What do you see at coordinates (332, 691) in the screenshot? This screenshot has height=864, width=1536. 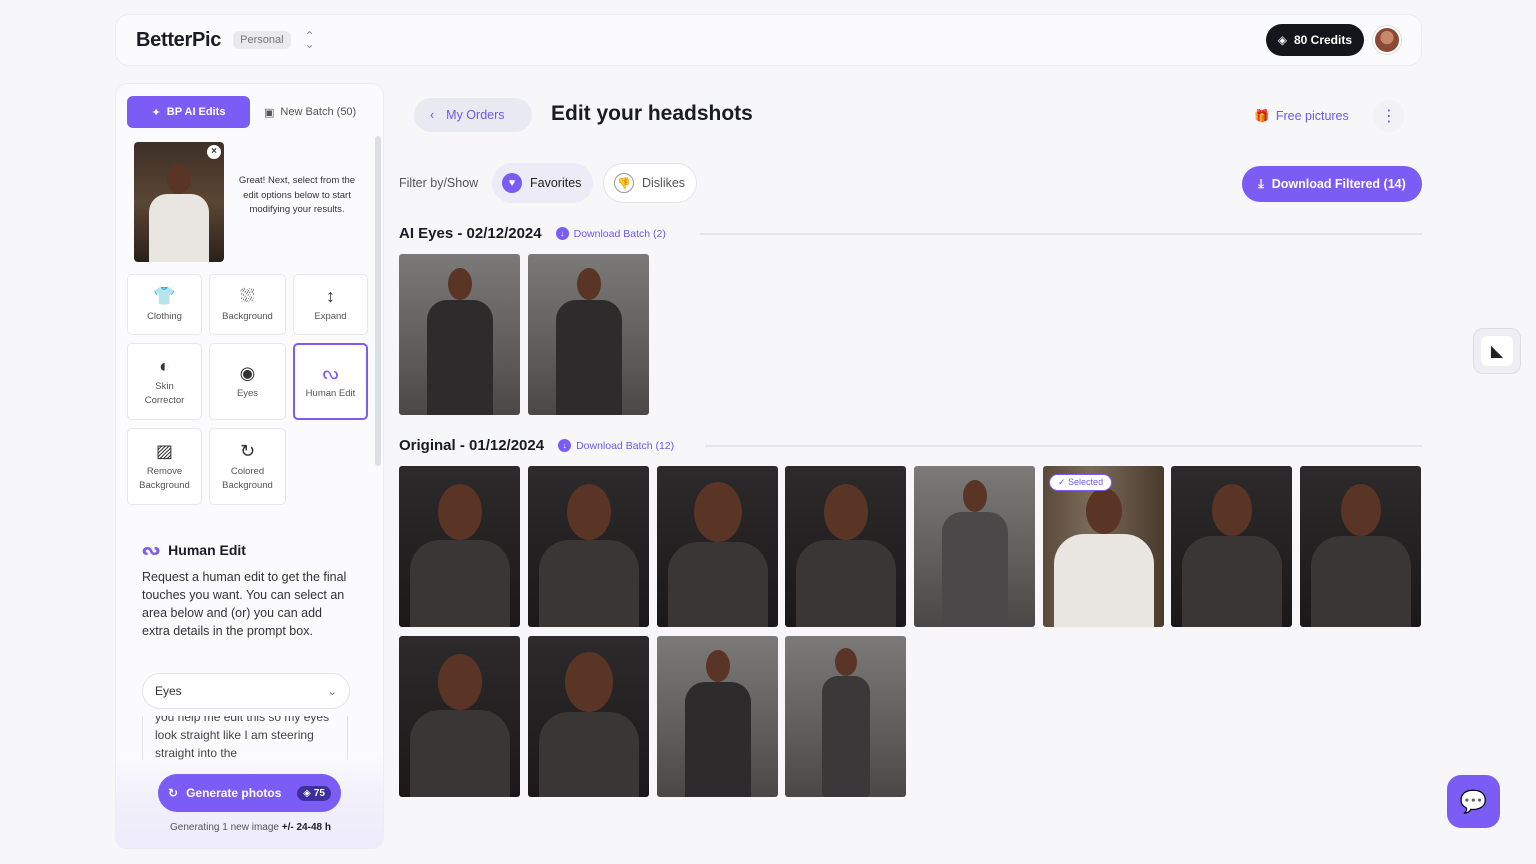 I see `chevron-down-icon: ⌄` at bounding box center [332, 691].